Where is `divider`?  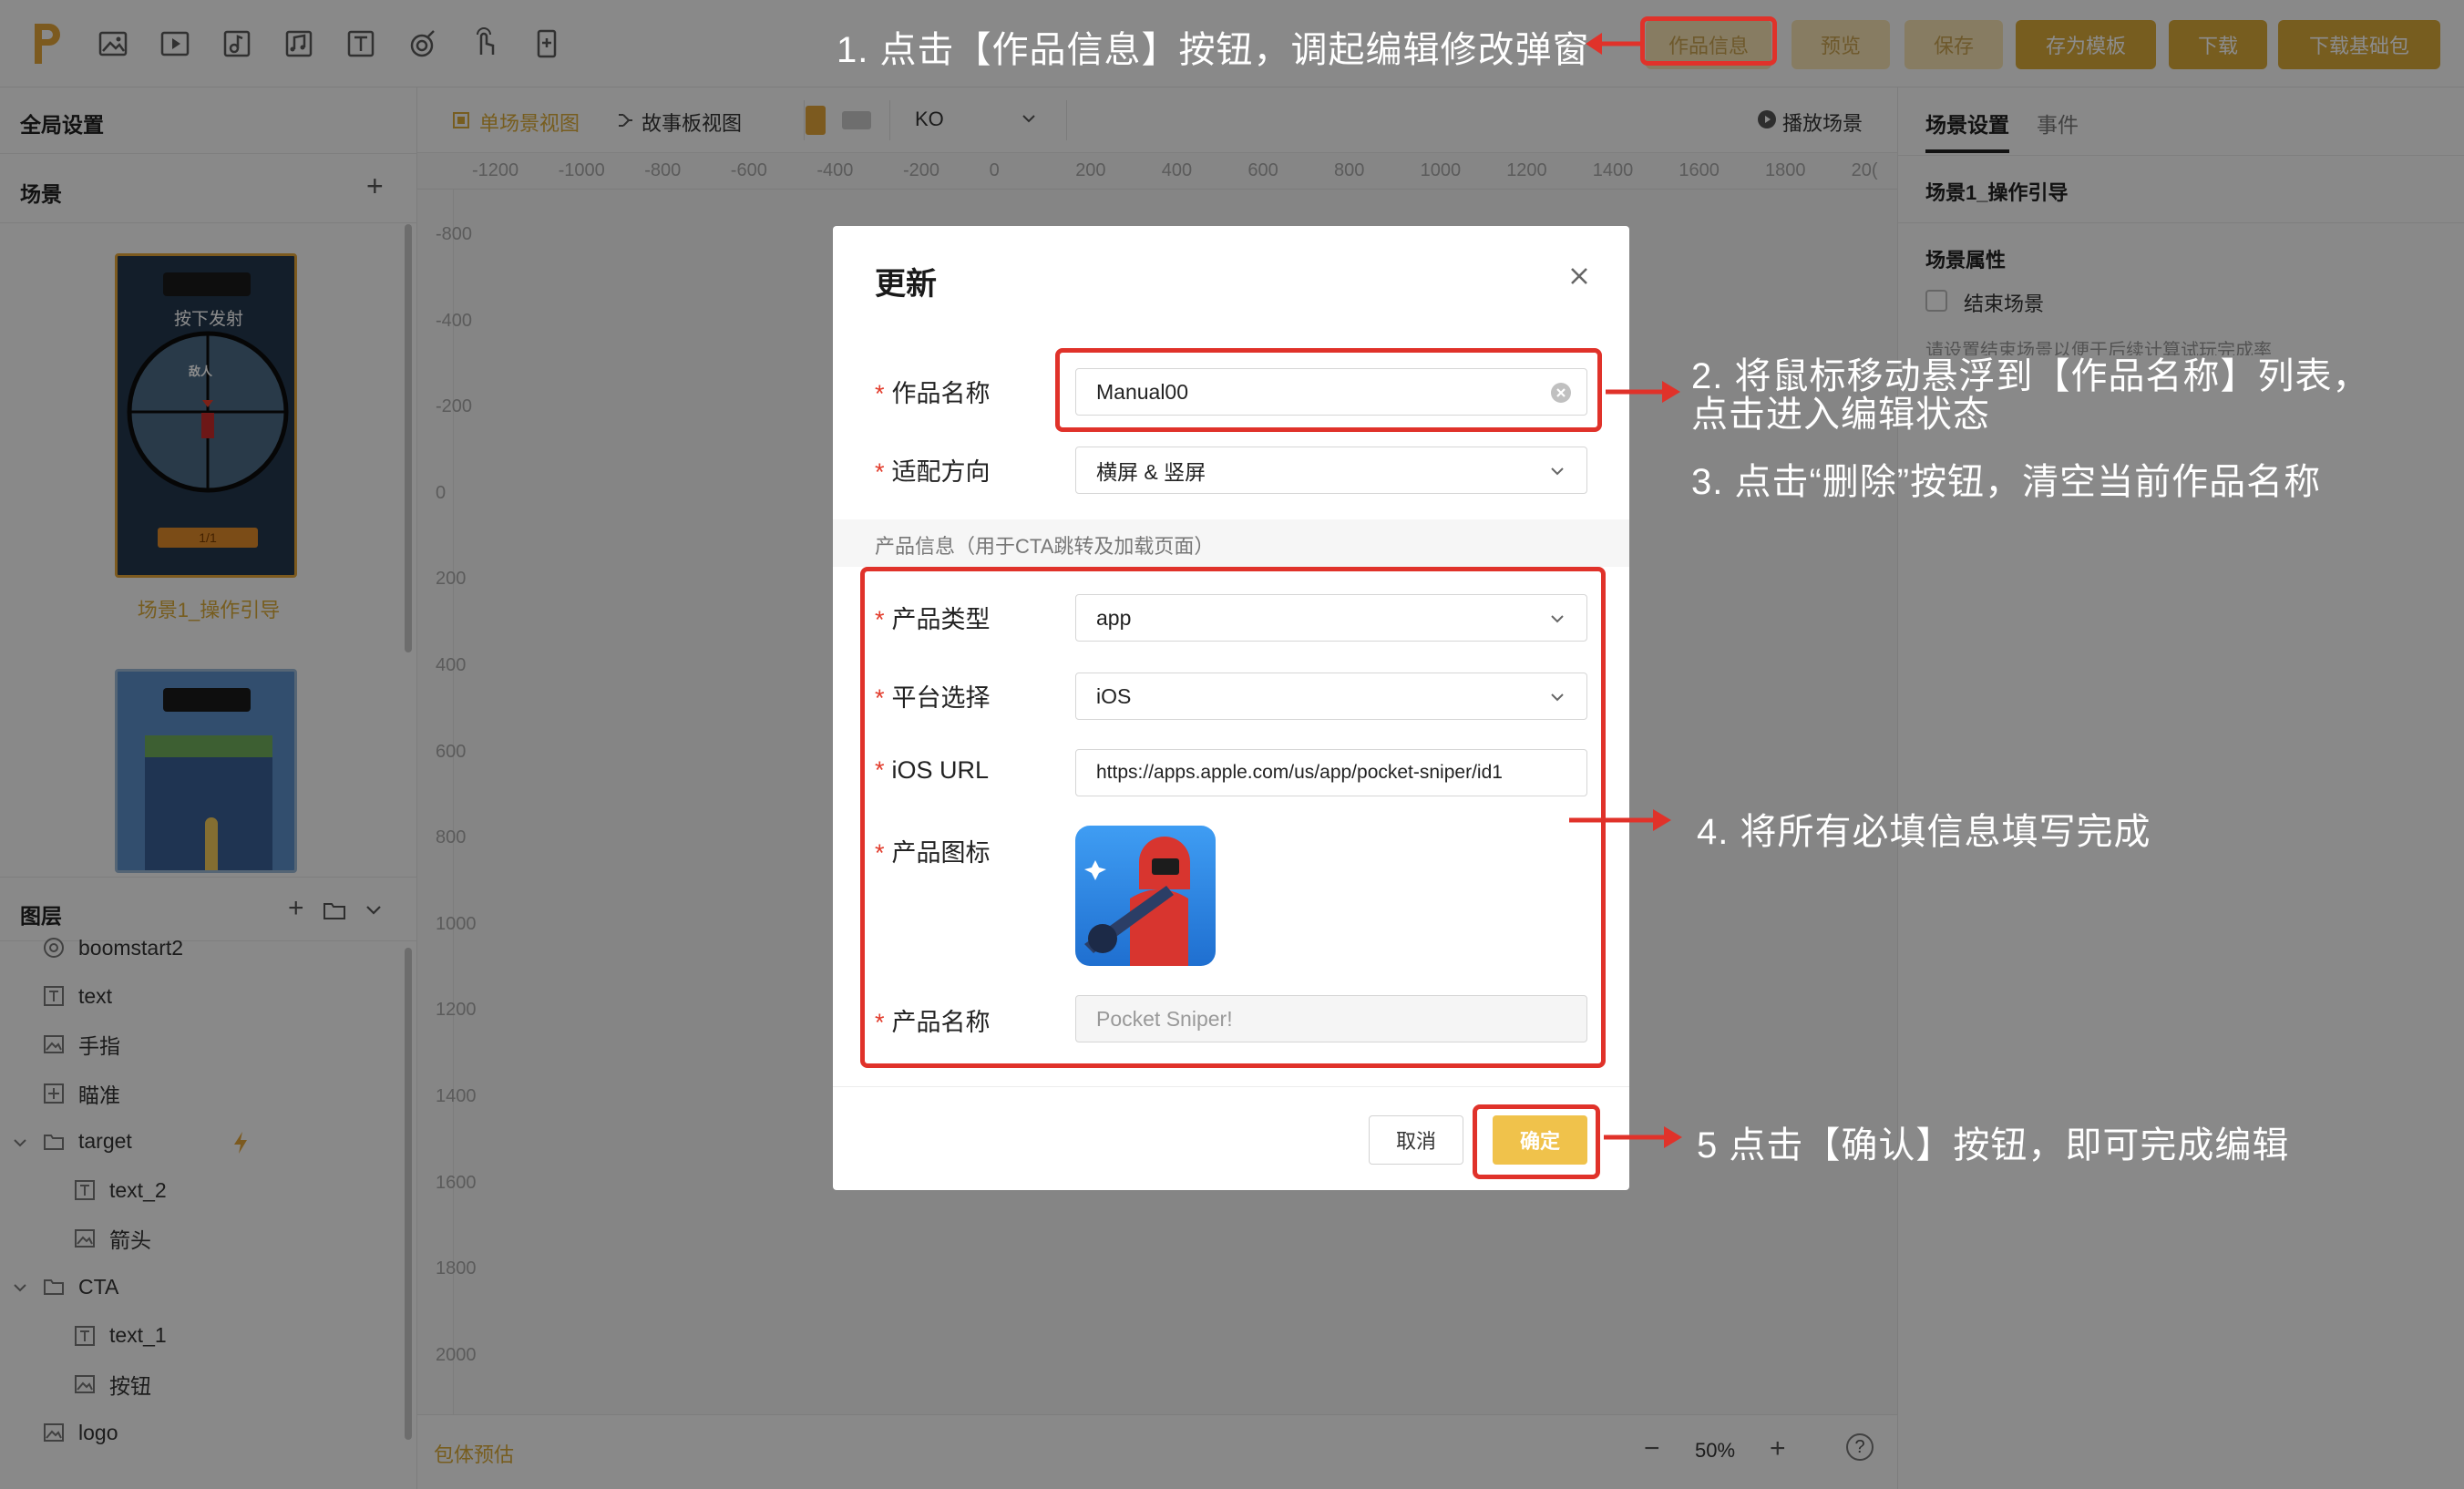 divider is located at coordinates (1231, 1086).